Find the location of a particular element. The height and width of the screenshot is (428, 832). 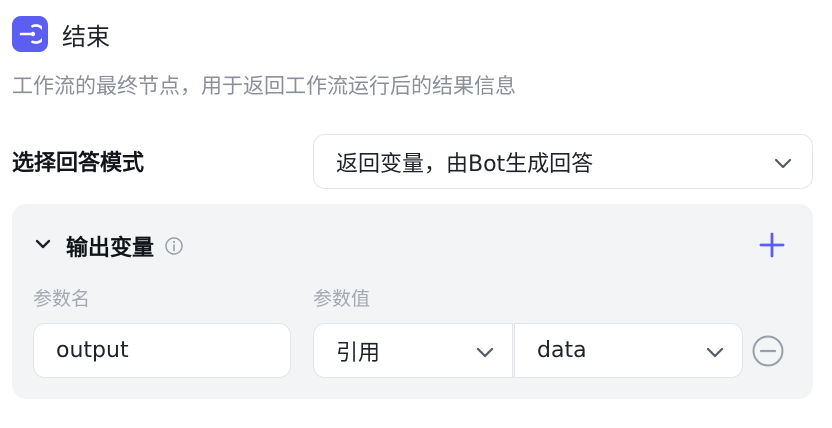

answer-mode-label: 选择回答模式 is located at coordinates (78, 163).